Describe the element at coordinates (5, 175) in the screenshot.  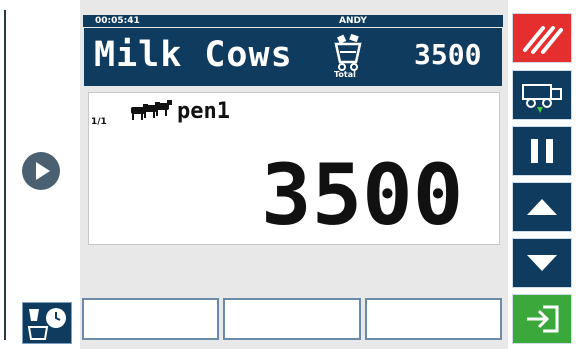
I see `left-divider` at that location.